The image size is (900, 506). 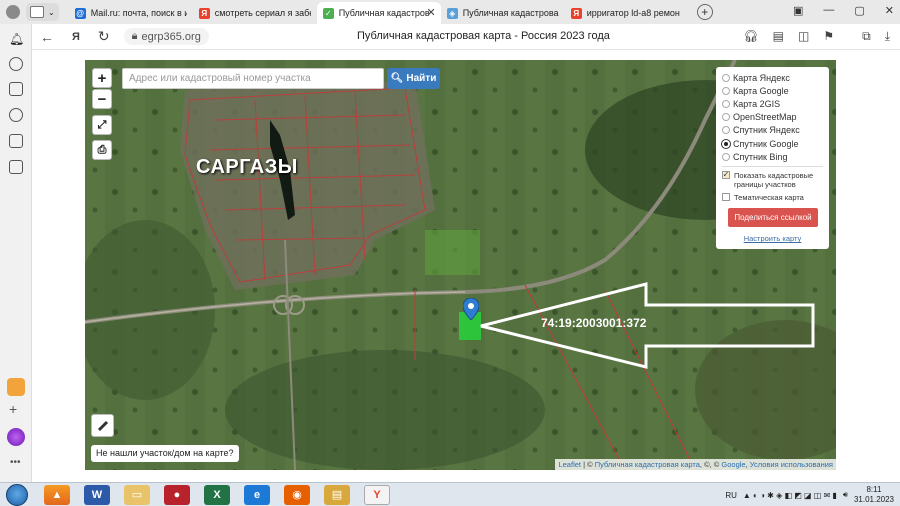 I want to click on basemap-option: Карта Яндекс, so click(x=772, y=77).